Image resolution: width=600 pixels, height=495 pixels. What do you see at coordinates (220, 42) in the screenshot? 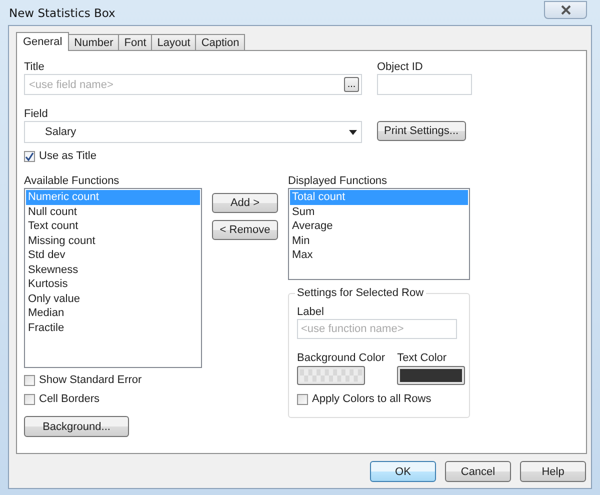
I see `tab: Caption` at bounding box center [220, 42].